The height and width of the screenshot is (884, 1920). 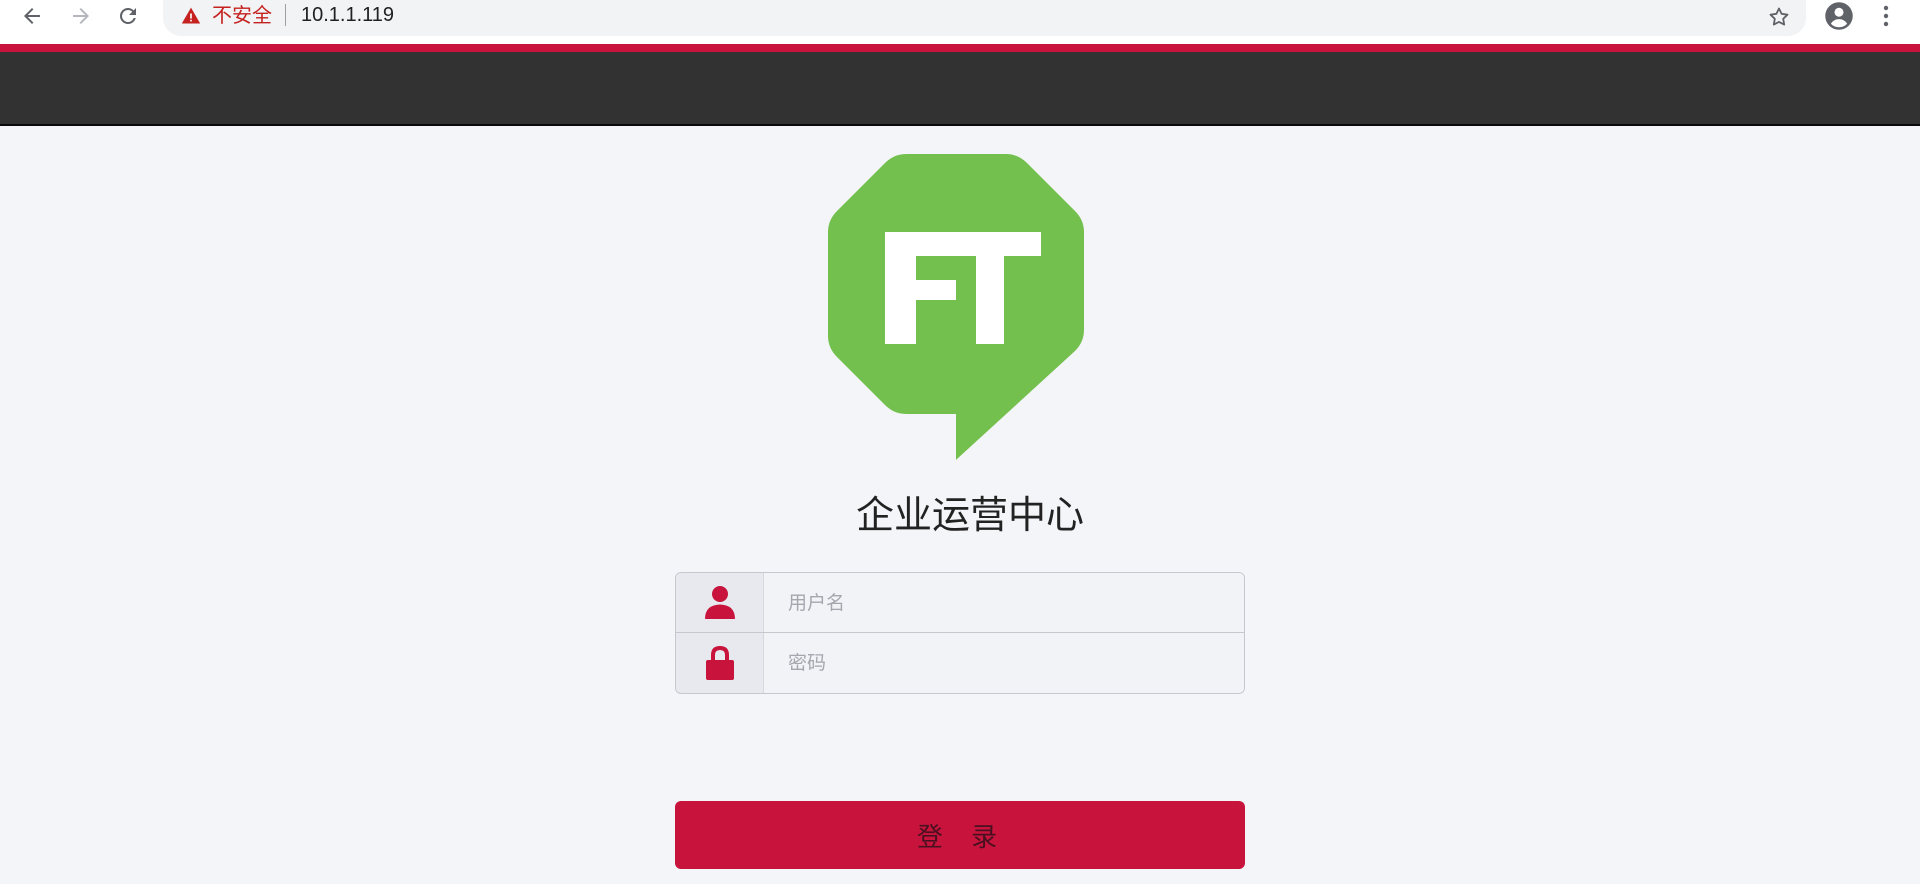 What do you see at coordinates (960, 89) in the screenshot?
I see `site-header` at bounding box center [960, 89].